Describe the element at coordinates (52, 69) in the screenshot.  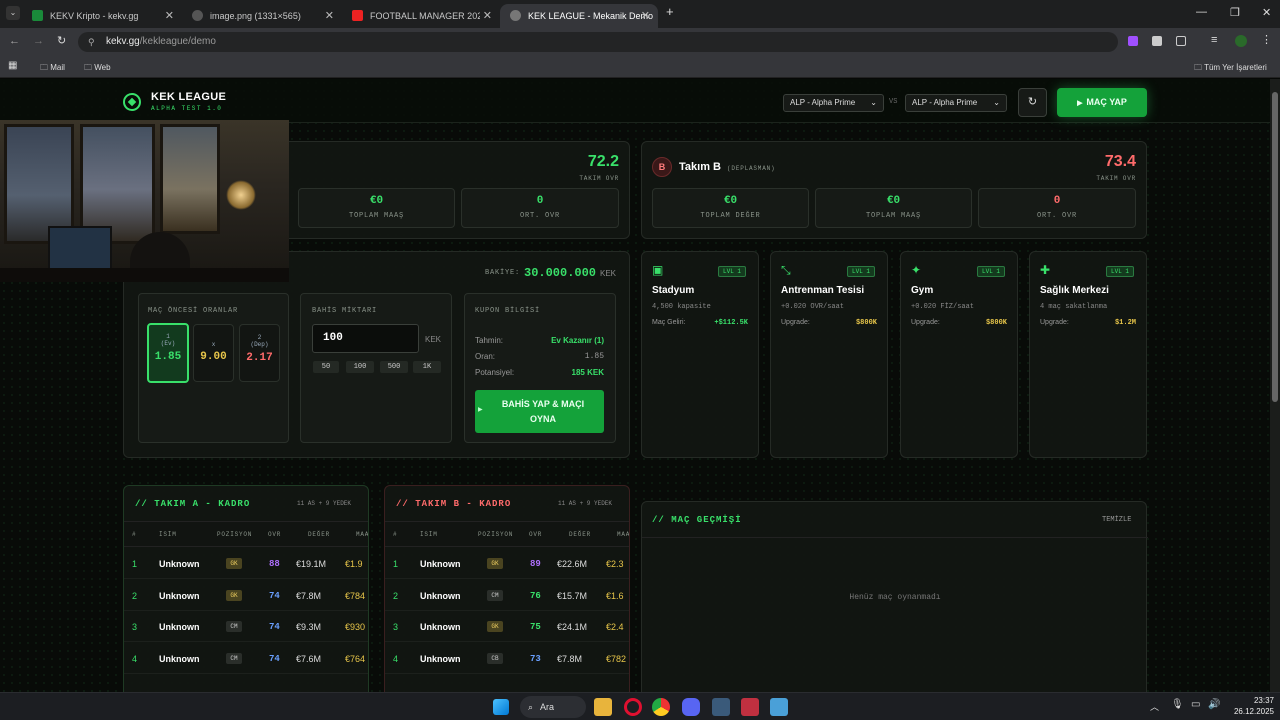
I see `bookmark-mail: 🗀 Mail` at that location.